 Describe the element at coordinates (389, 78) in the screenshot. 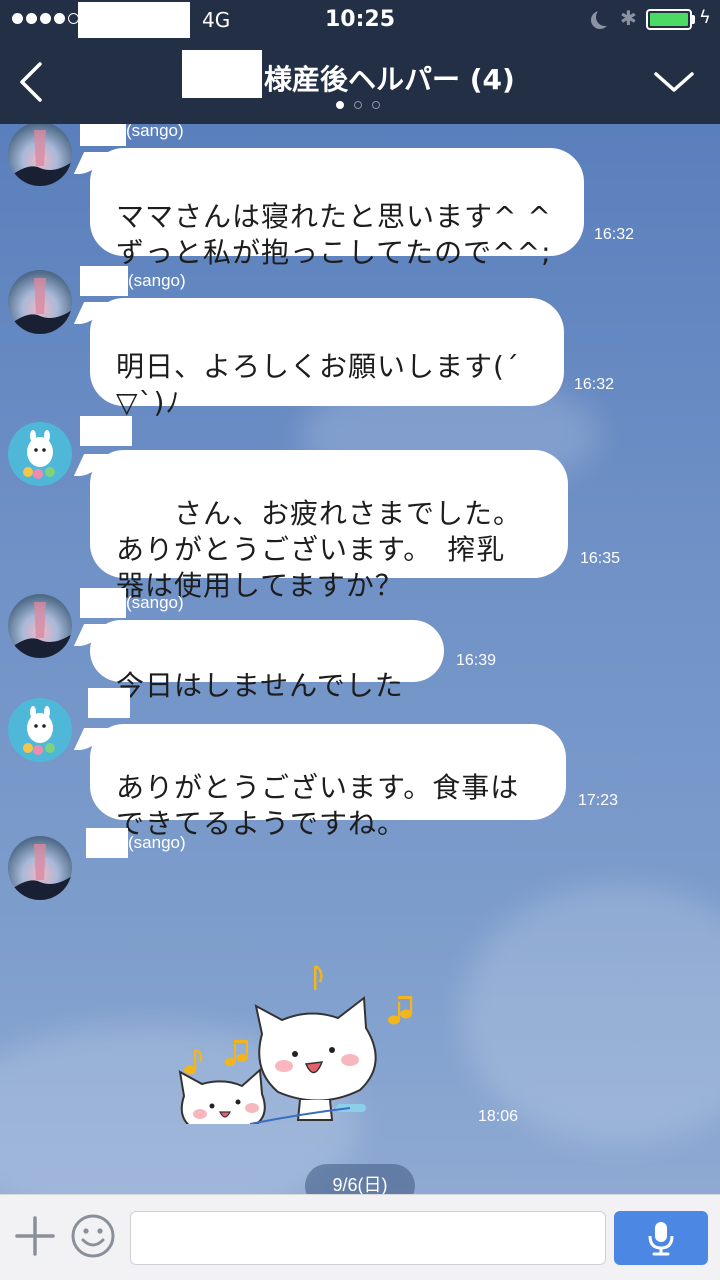

I see `chat-title: 様産後ヘルパー (4)` at that location.